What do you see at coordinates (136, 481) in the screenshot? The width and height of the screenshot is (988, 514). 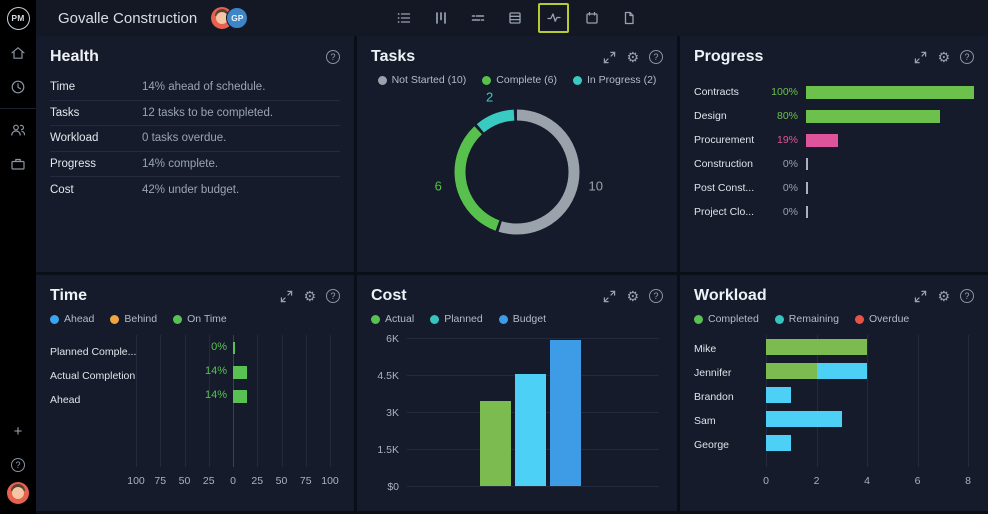 I see `axis-tick-label: 100` at bounding box center [136, 481].